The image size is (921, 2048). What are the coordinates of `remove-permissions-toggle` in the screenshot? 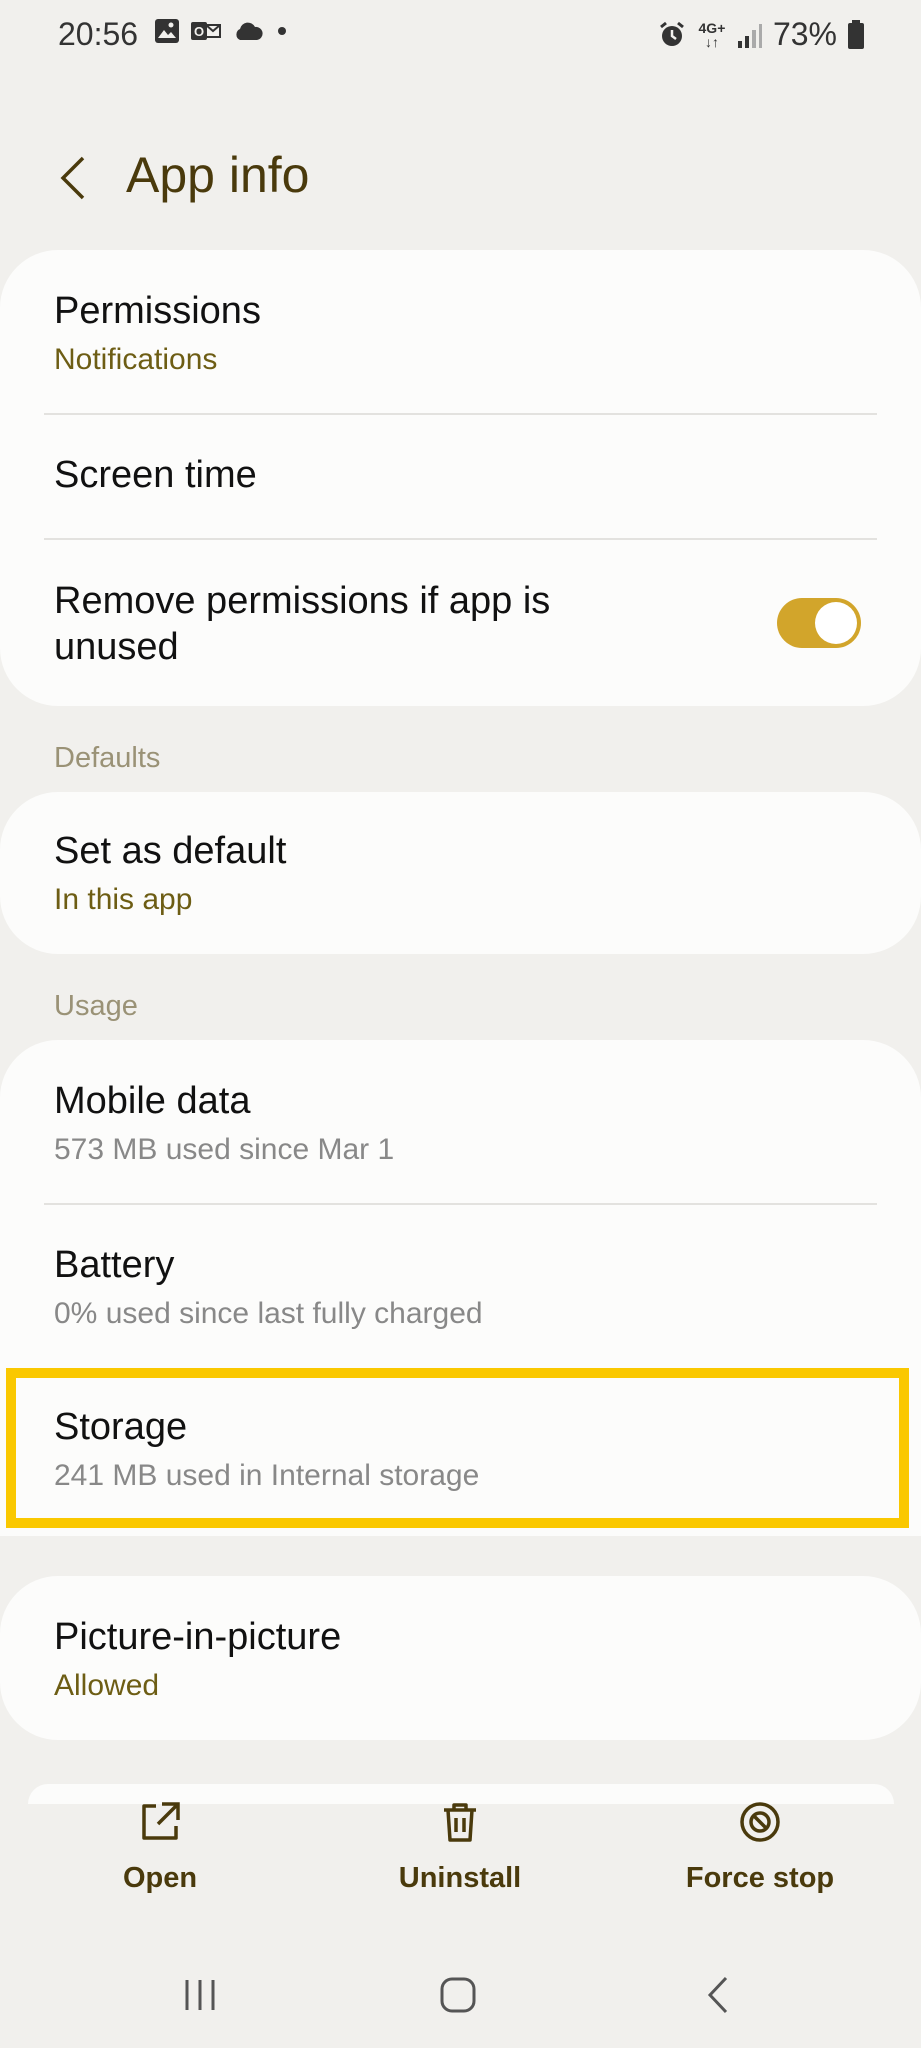 It's located at (819, 623).